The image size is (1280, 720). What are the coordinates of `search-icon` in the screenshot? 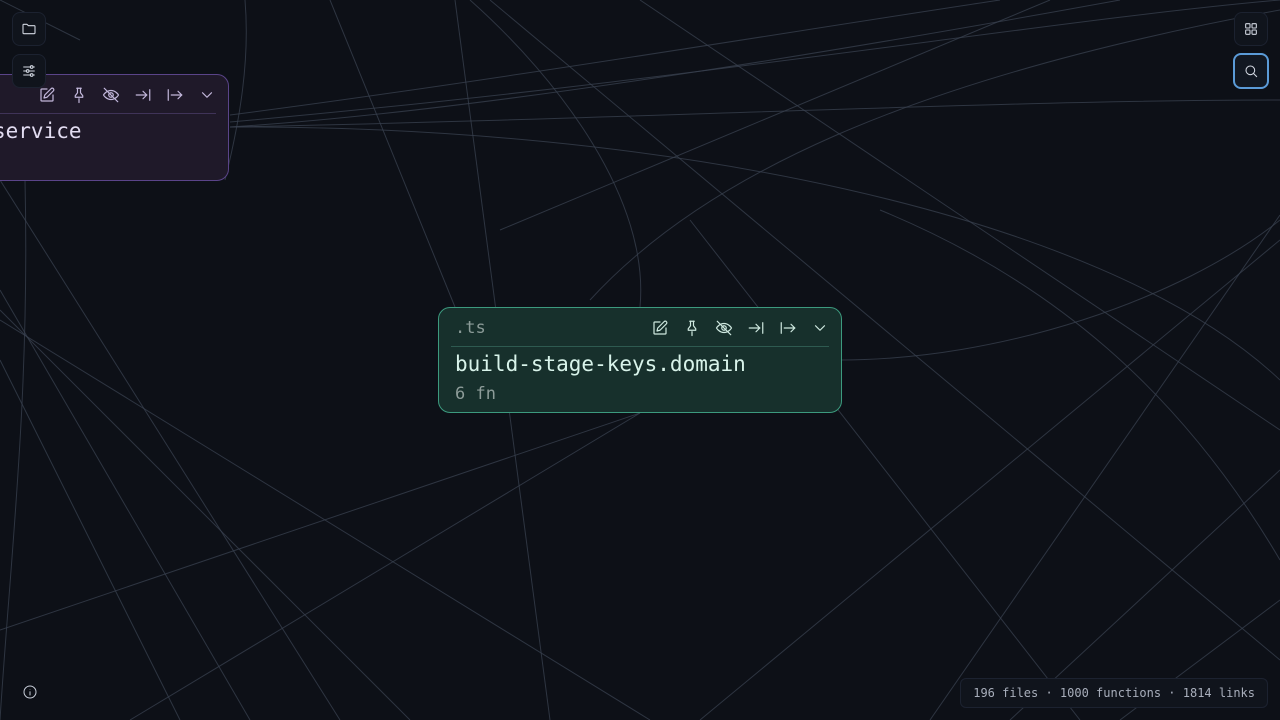 It's located at (1251, 71).